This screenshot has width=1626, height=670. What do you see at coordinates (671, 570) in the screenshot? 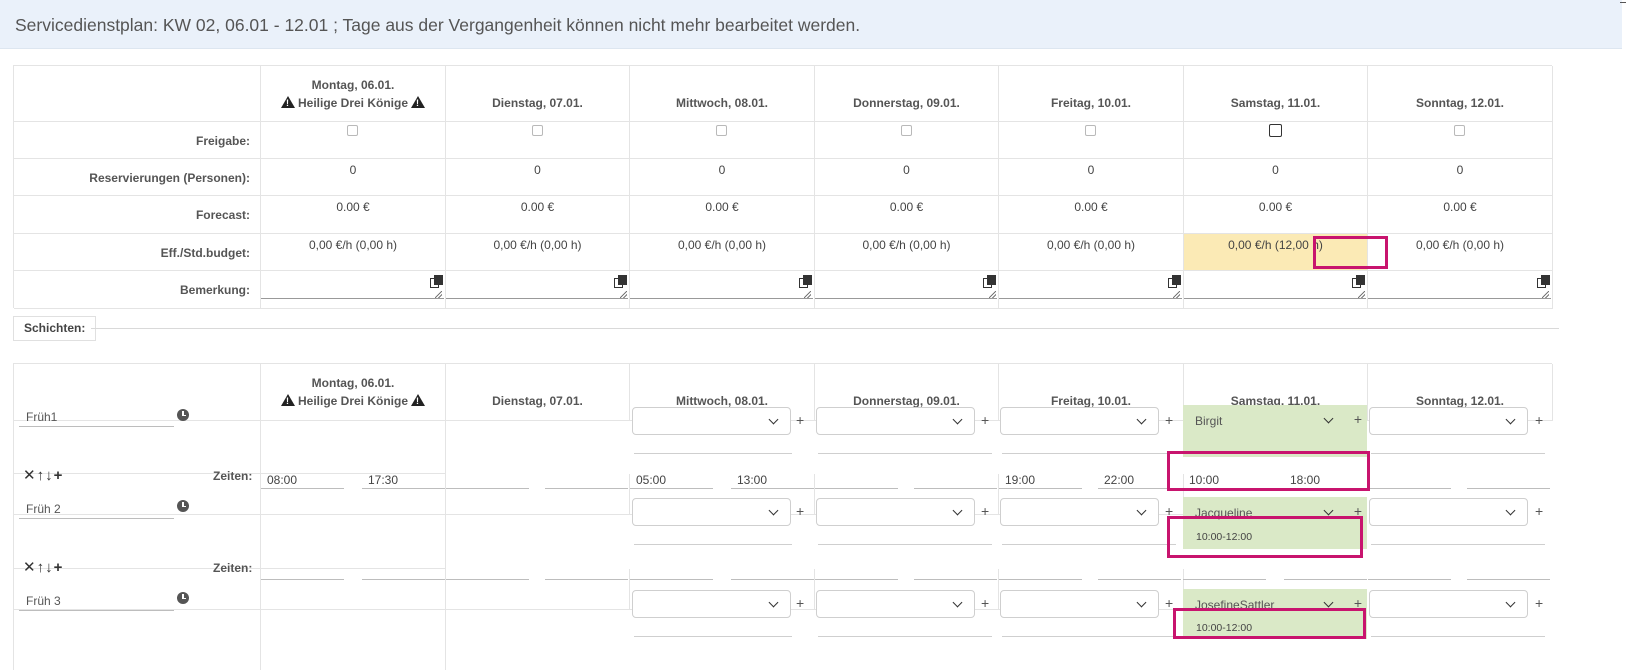
I see `time-start-wed` at bounding box center [671, 570].